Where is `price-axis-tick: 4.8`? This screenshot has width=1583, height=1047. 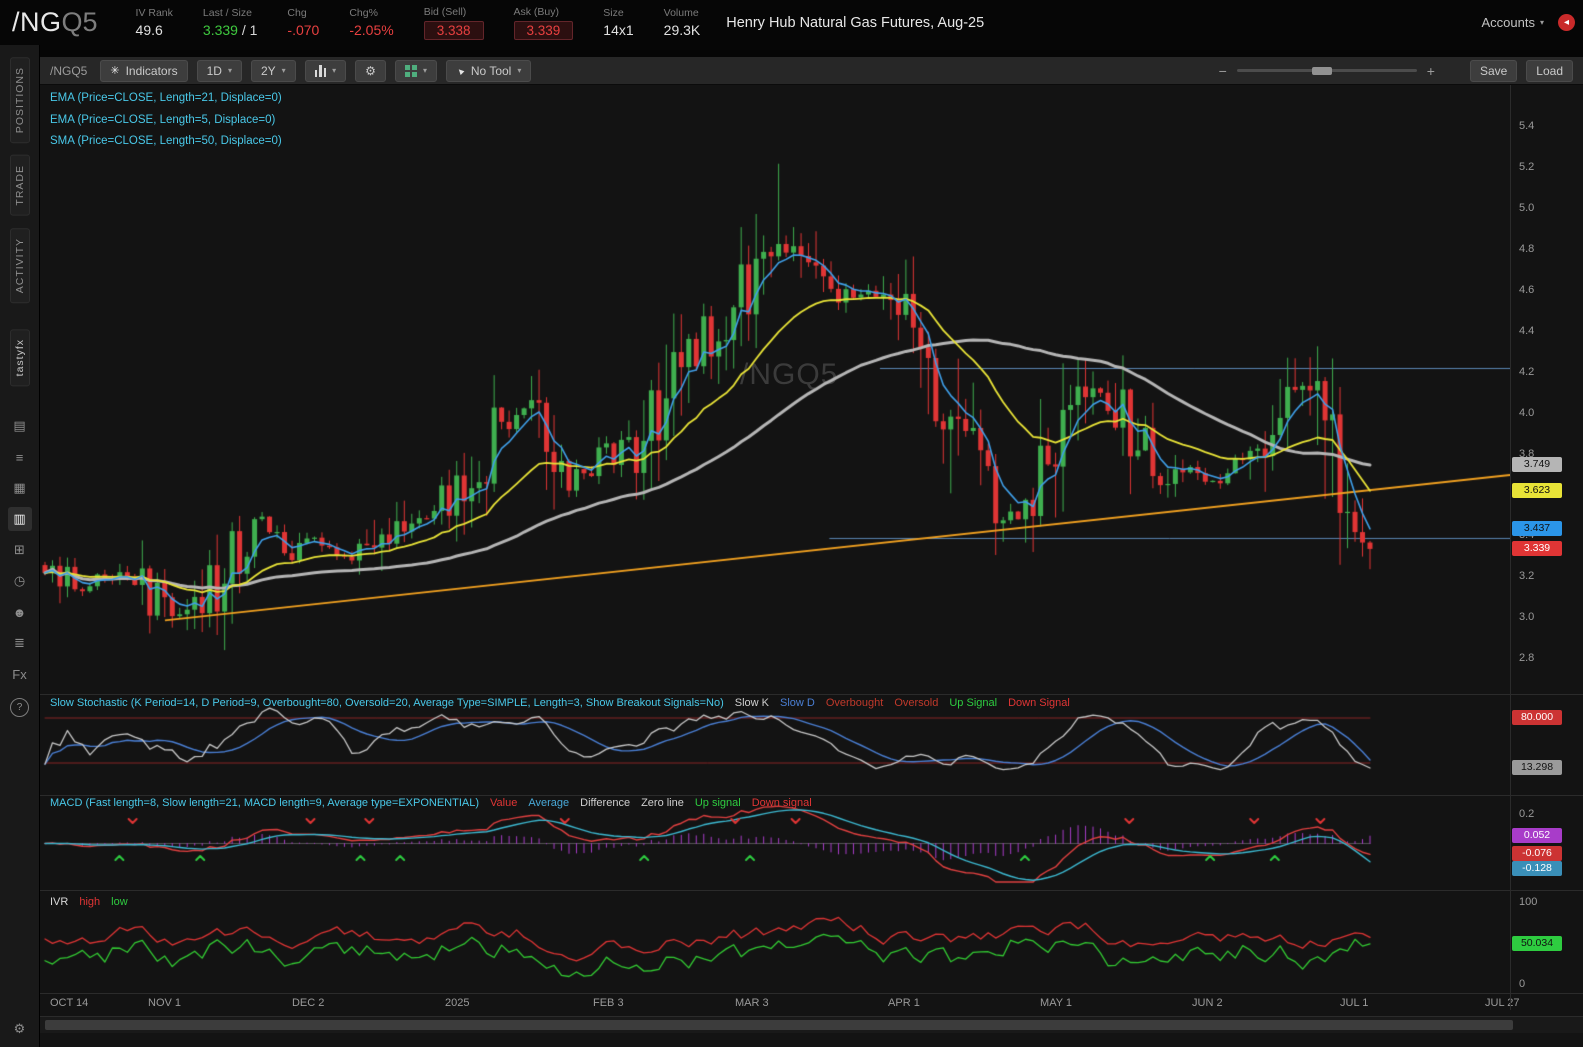
price-axis-tick: 4.8 is located at coordinates (1527, 248).